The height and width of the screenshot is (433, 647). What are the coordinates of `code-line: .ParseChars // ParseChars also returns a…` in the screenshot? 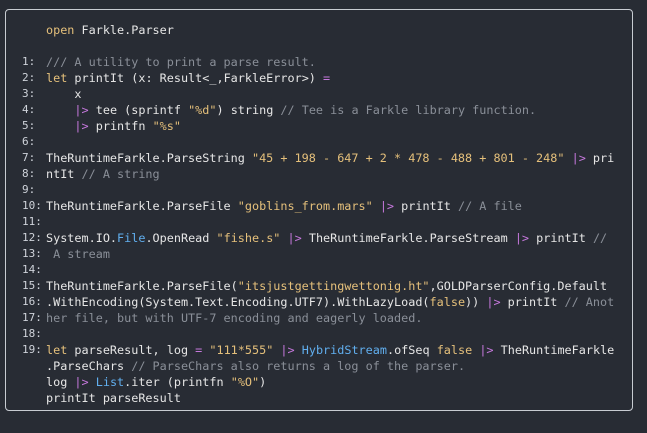 It's located at (319, 366).